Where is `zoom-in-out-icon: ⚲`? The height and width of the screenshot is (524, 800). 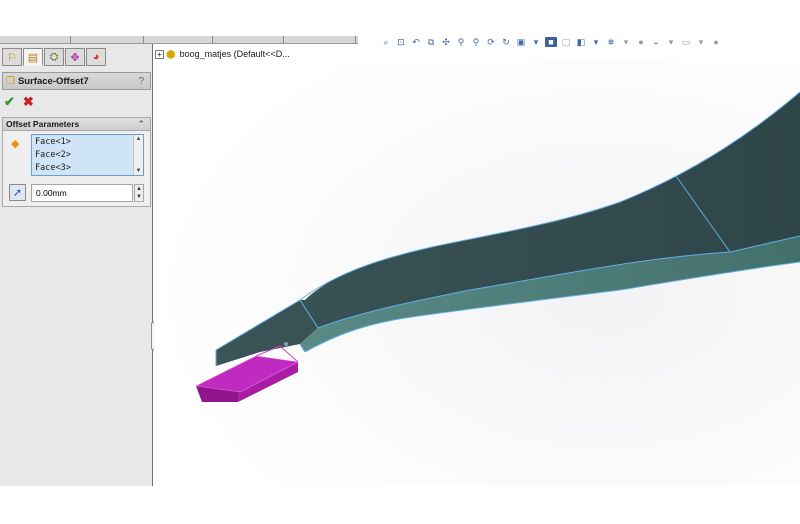
zoom-in-out-icon: ⚲ is located at coordinates (461, 42).